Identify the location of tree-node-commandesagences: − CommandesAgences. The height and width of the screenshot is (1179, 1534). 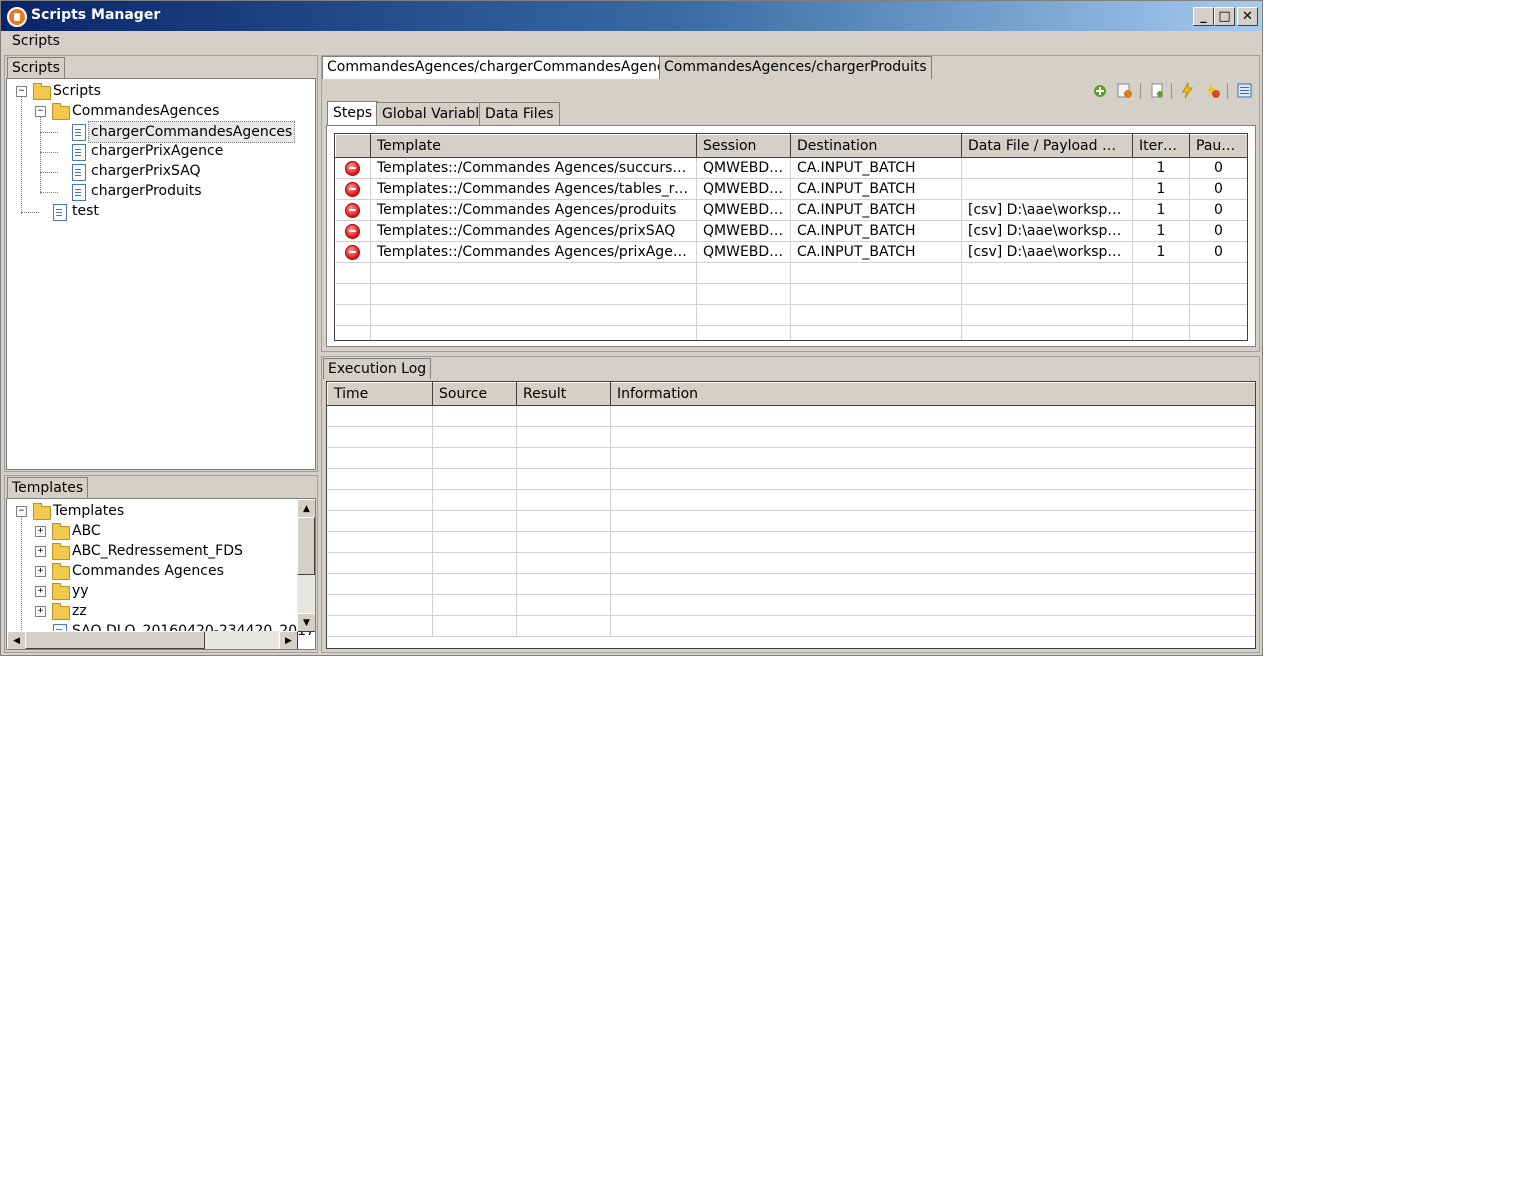
(157, 111).